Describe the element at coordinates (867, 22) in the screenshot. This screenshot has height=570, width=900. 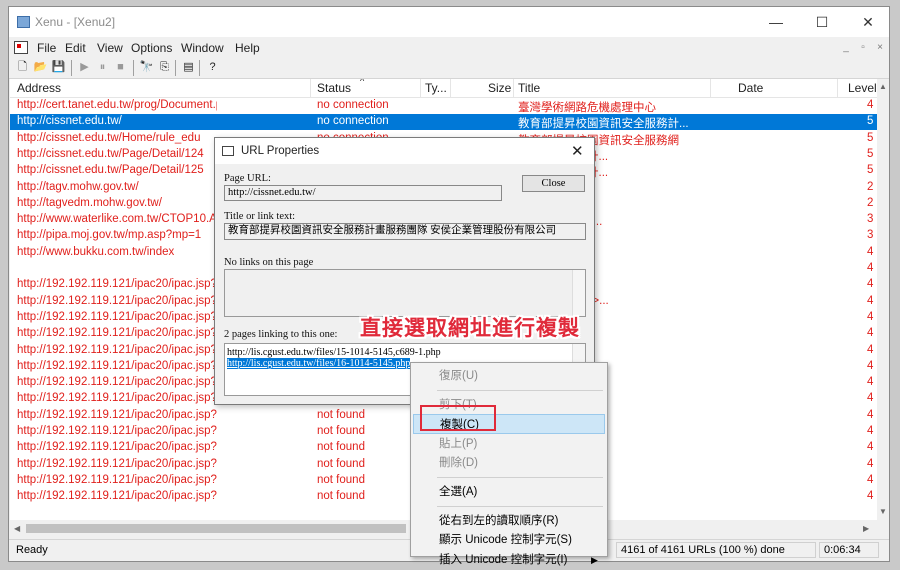
I see `close-button: ✕` at that location.